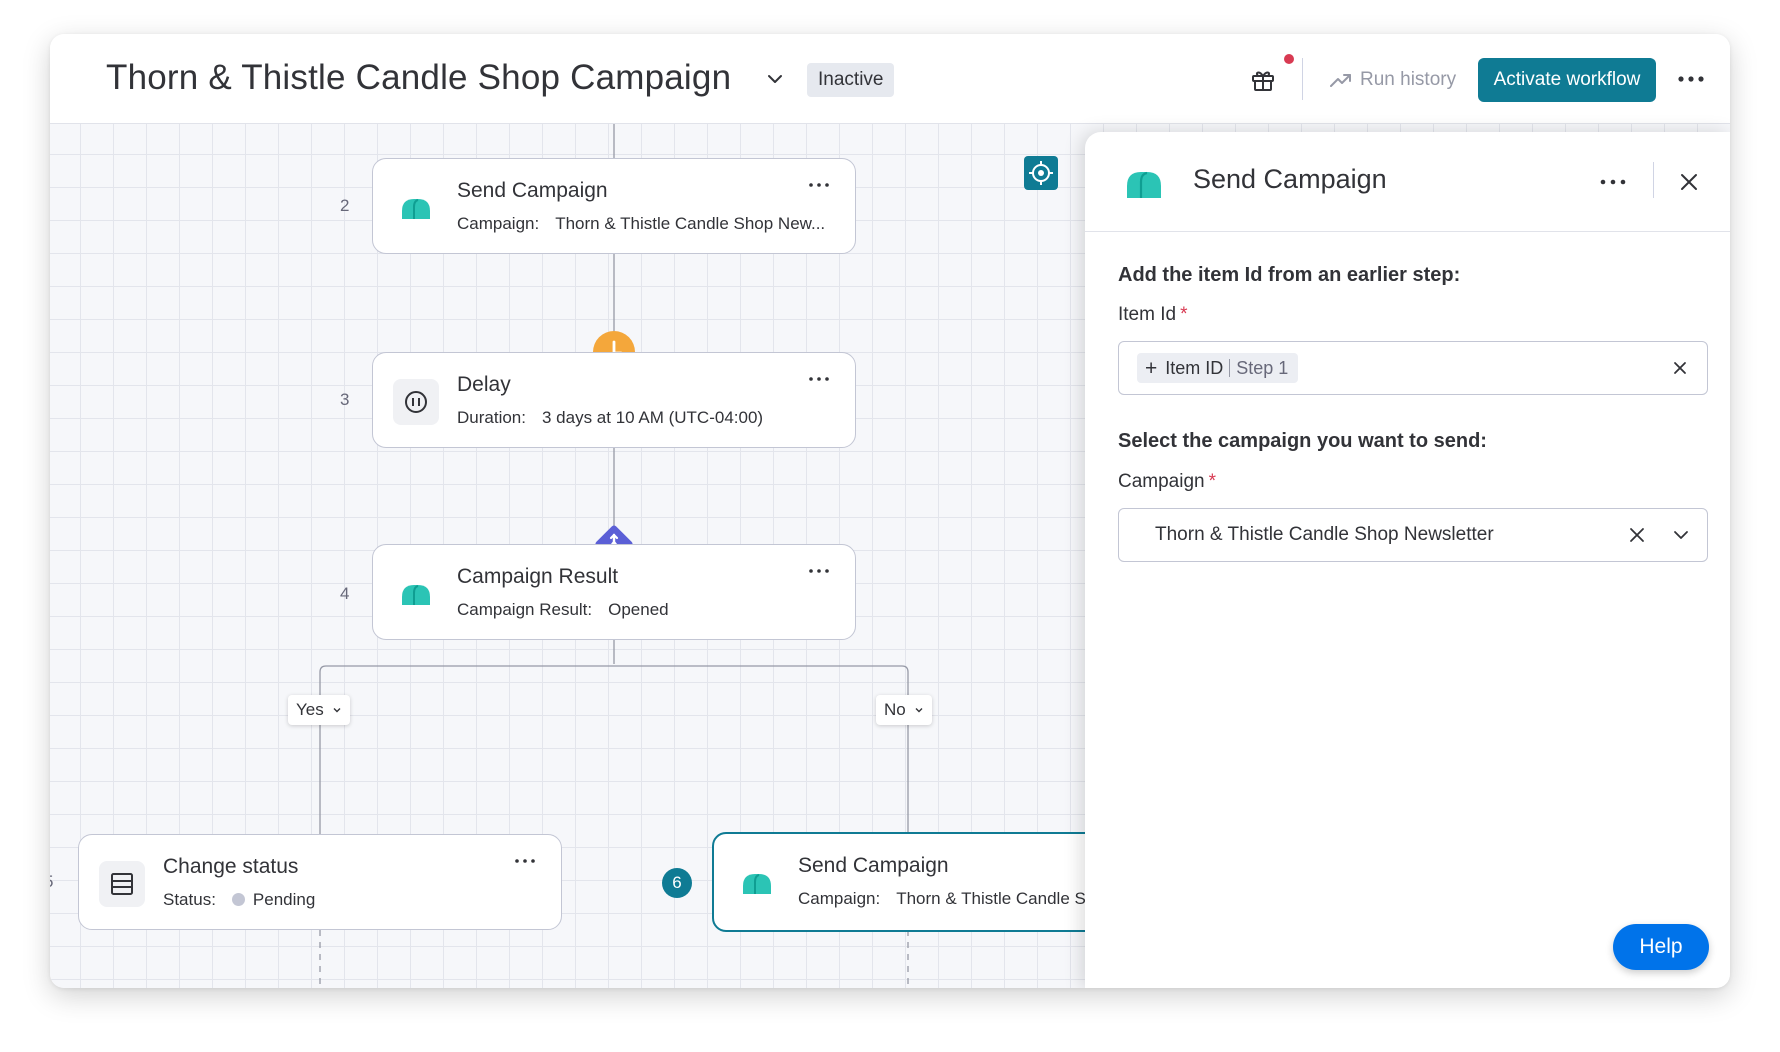 This screenshot has height=1052, width=1780. Describe the element at coordinates (1167, 481) in the screenshot. I see `campaign-label: Campaign *` at that location.